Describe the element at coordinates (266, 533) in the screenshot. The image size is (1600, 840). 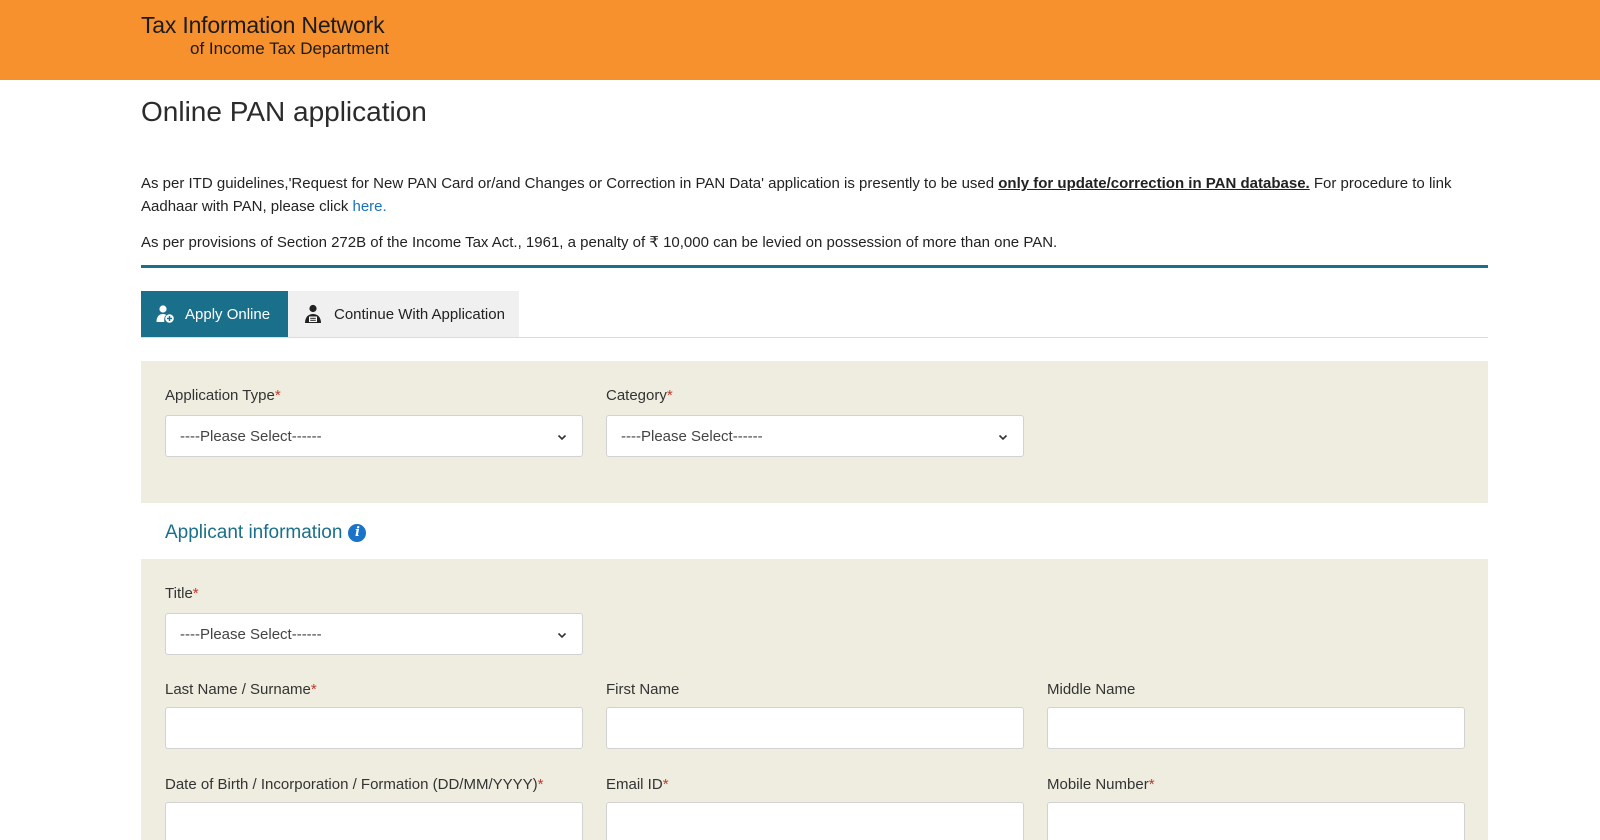
I see `applicant-information-heading: Applicant information i` at that location.